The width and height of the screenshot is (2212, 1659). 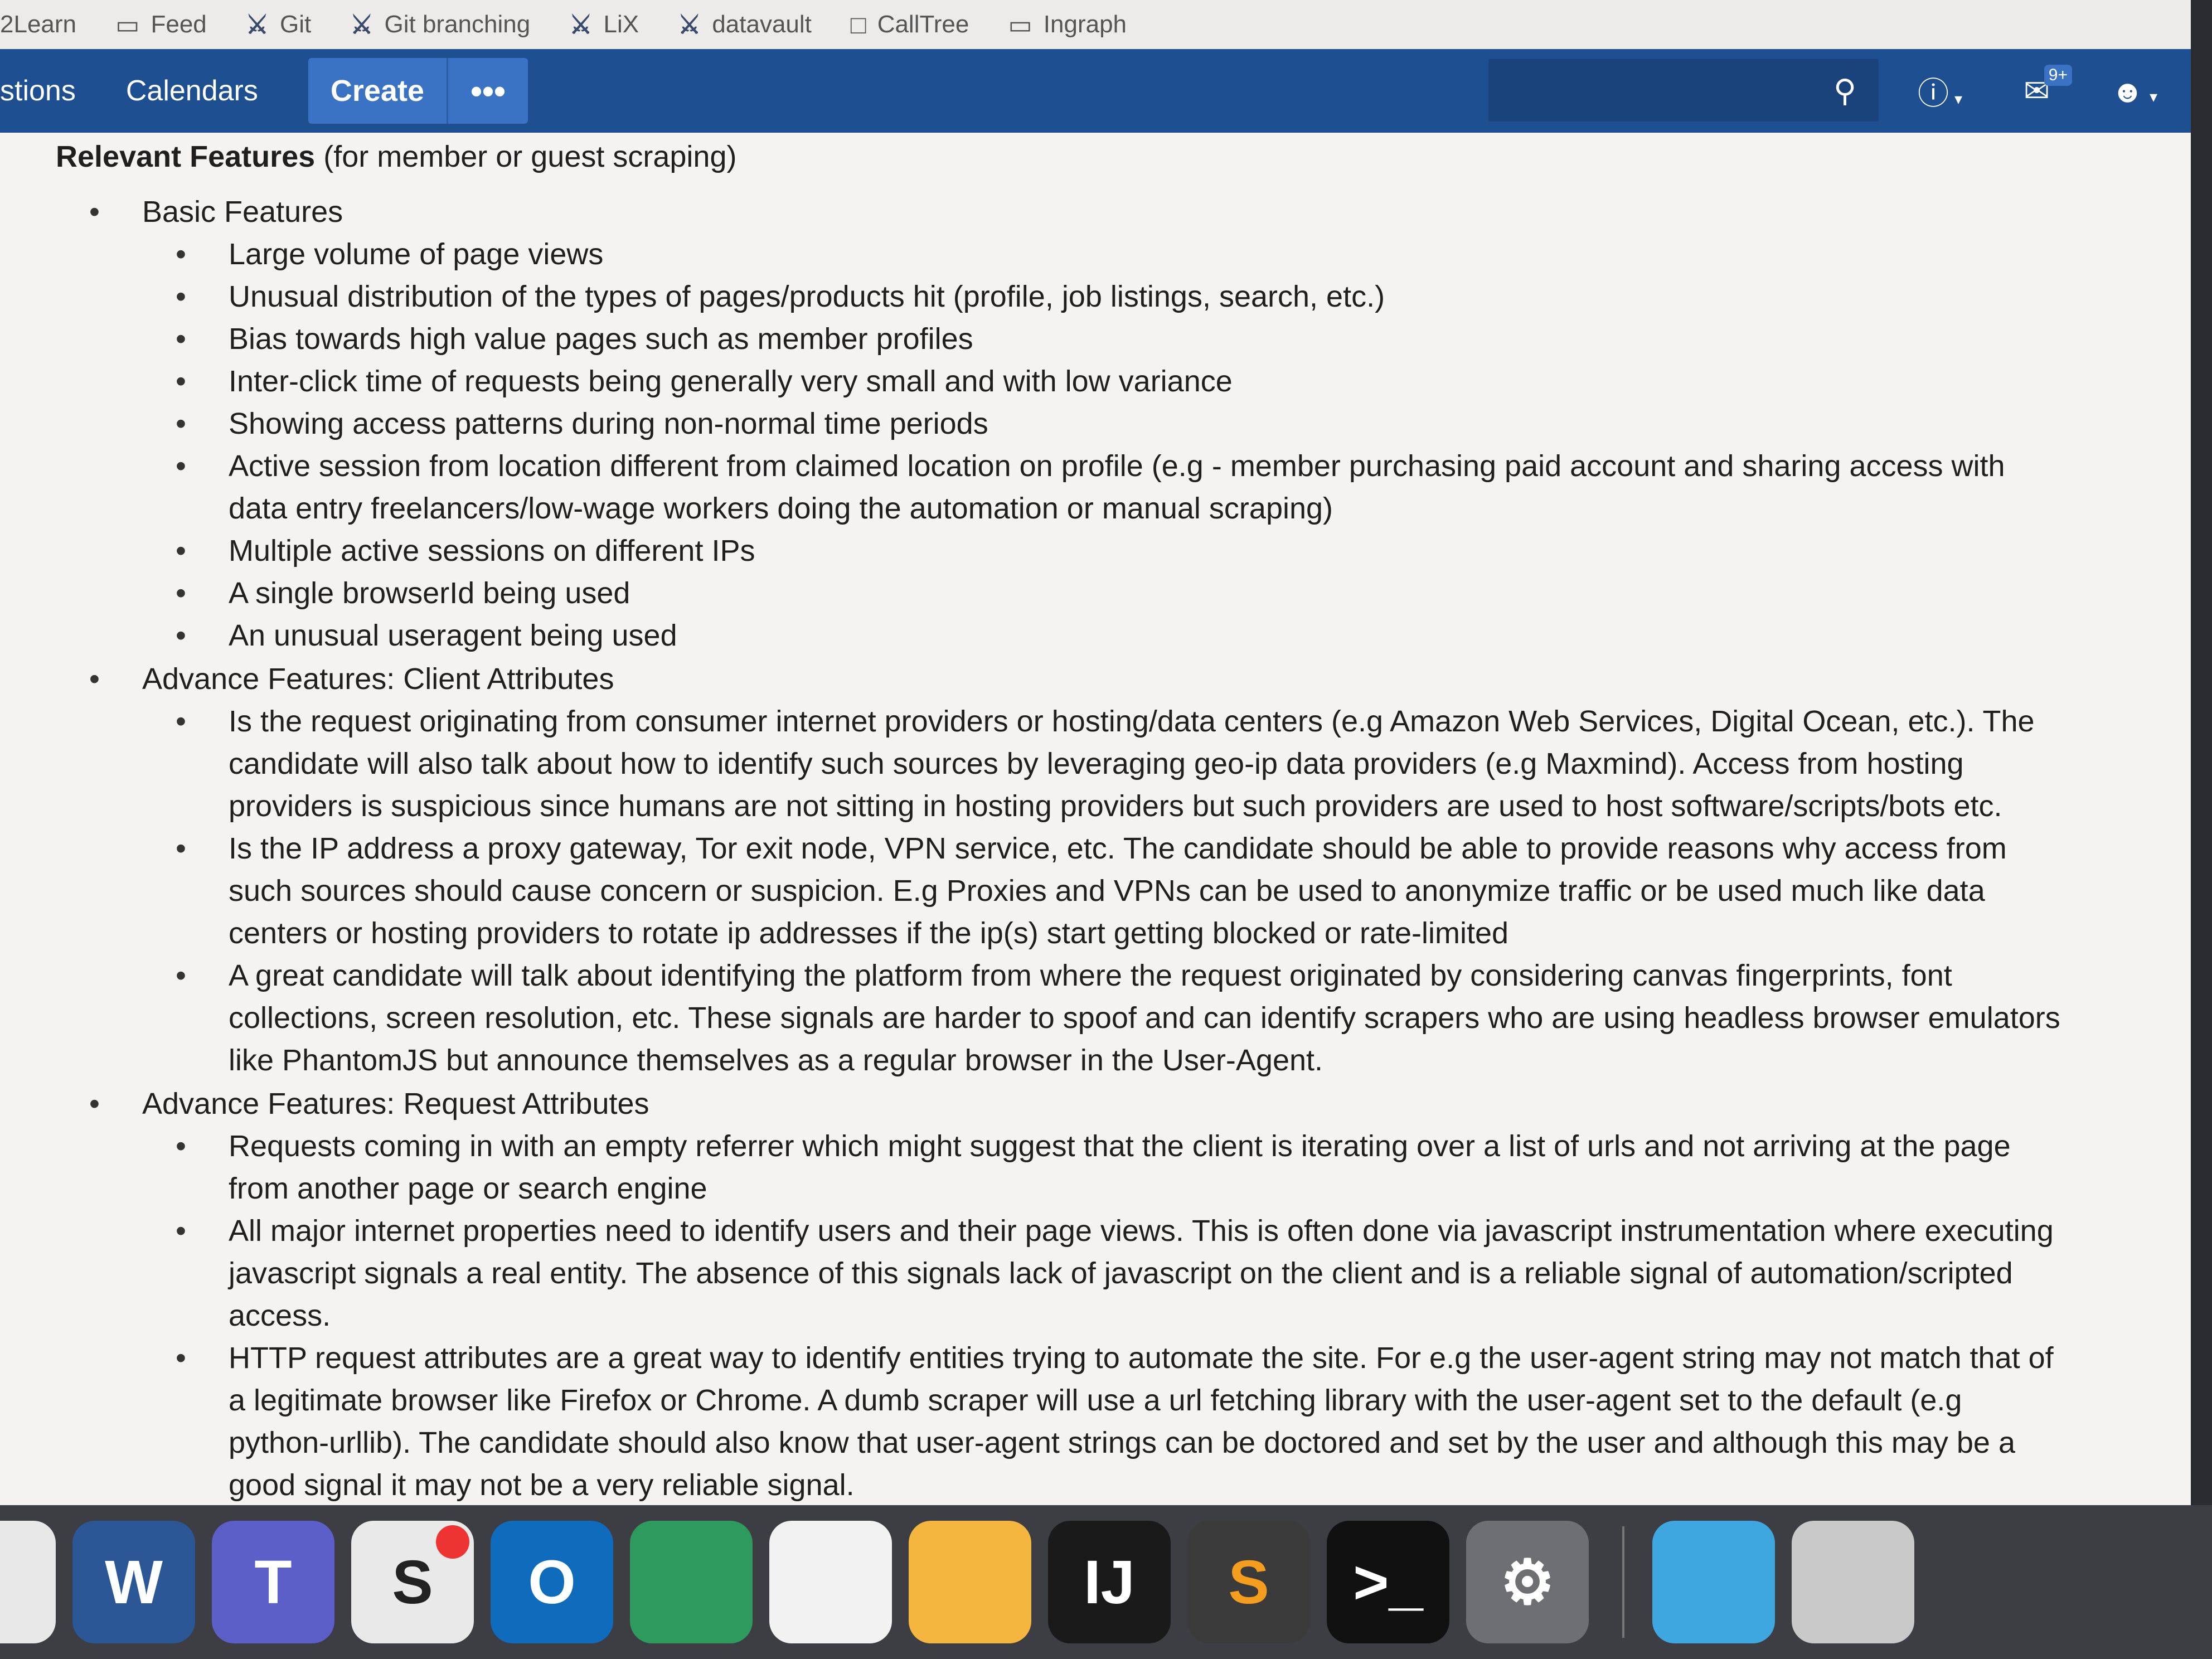 I want to click on notification-dot, so click(x=452, y=1542).